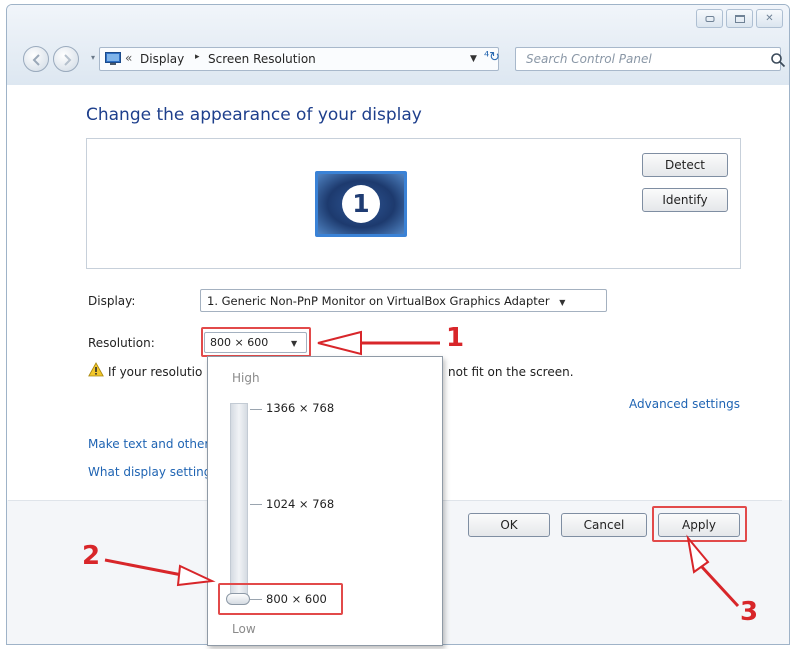 The image size is (794, 649). Describe the element at coordinates (749, 612) in the screenshot. I see `annotation-step-3: 3` at that location.